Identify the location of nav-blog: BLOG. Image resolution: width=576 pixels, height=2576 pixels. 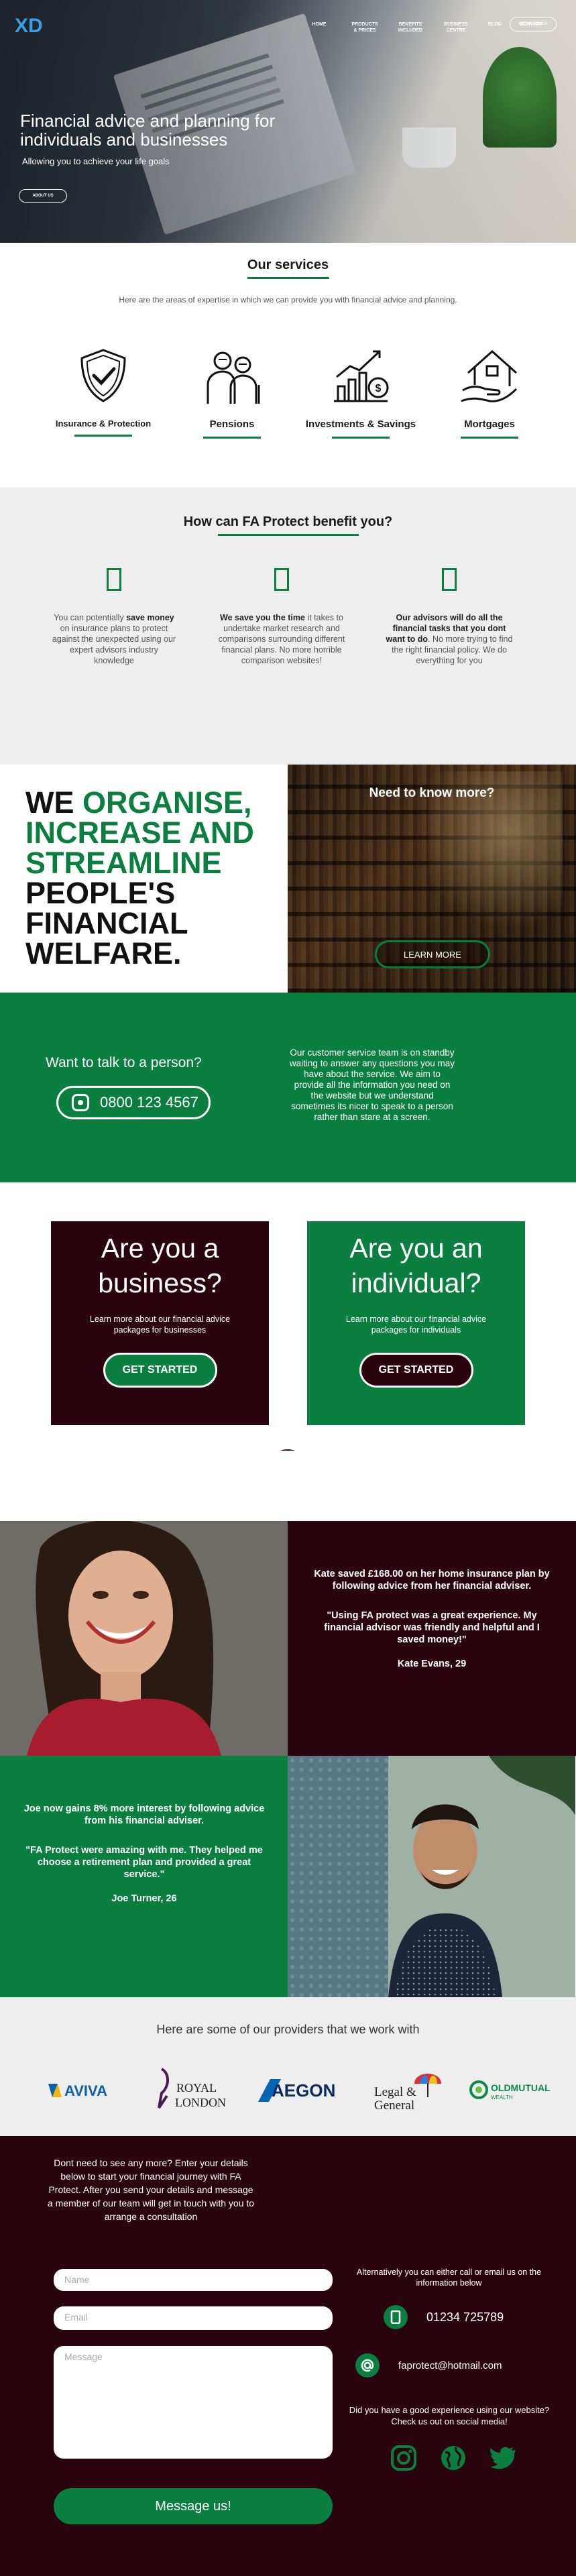
(494, 27).